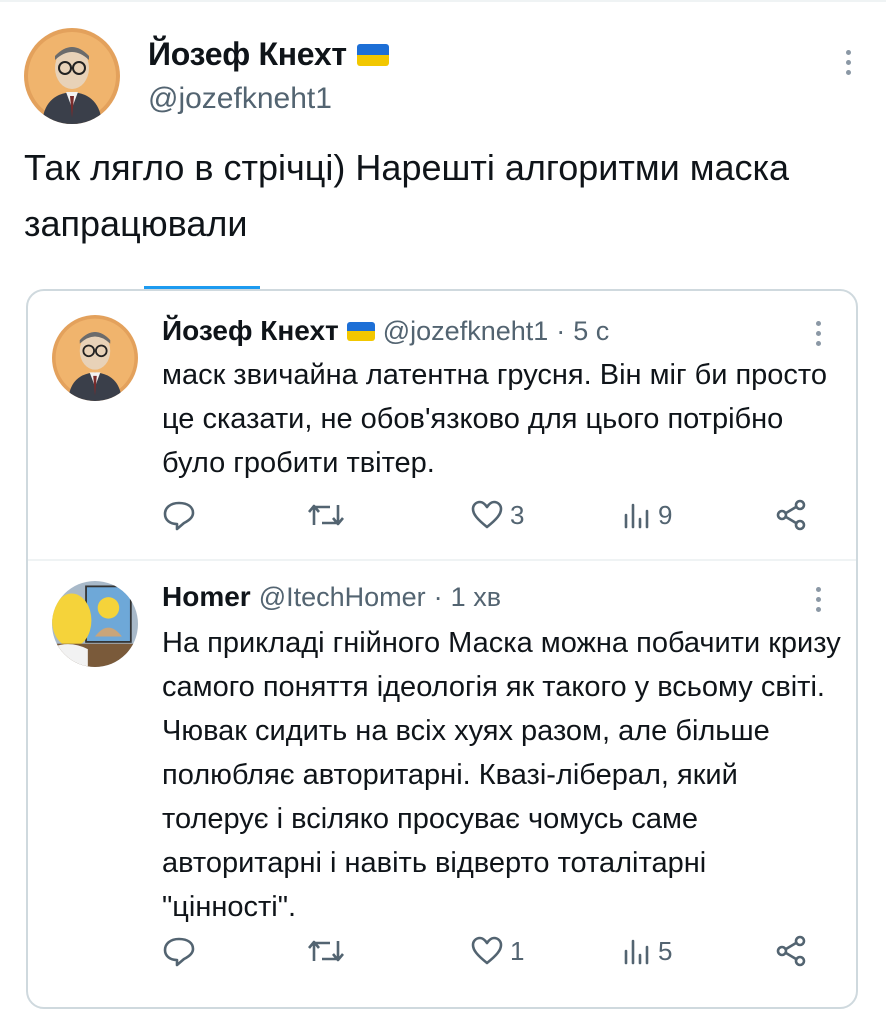  Describe the element at coordinates (443, 1) in the screenshot. I see `top-divider` at that location.